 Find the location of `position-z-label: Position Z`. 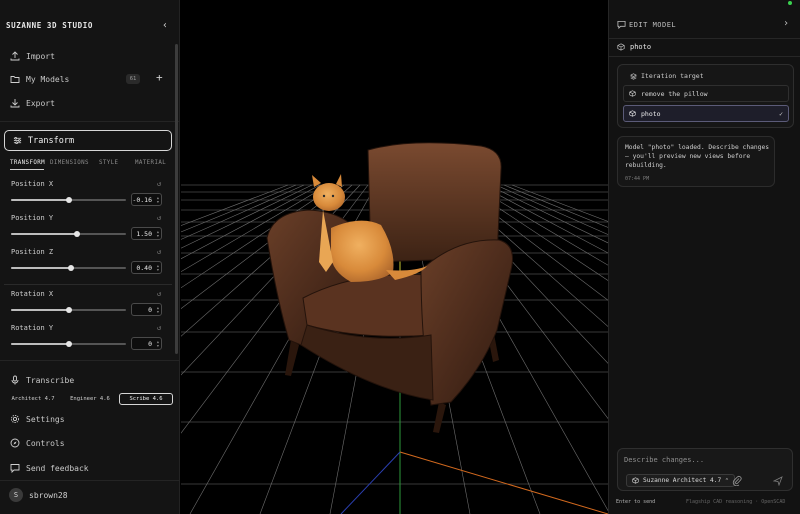

position-z-label: Position Z is located at coordinates (32, 252).